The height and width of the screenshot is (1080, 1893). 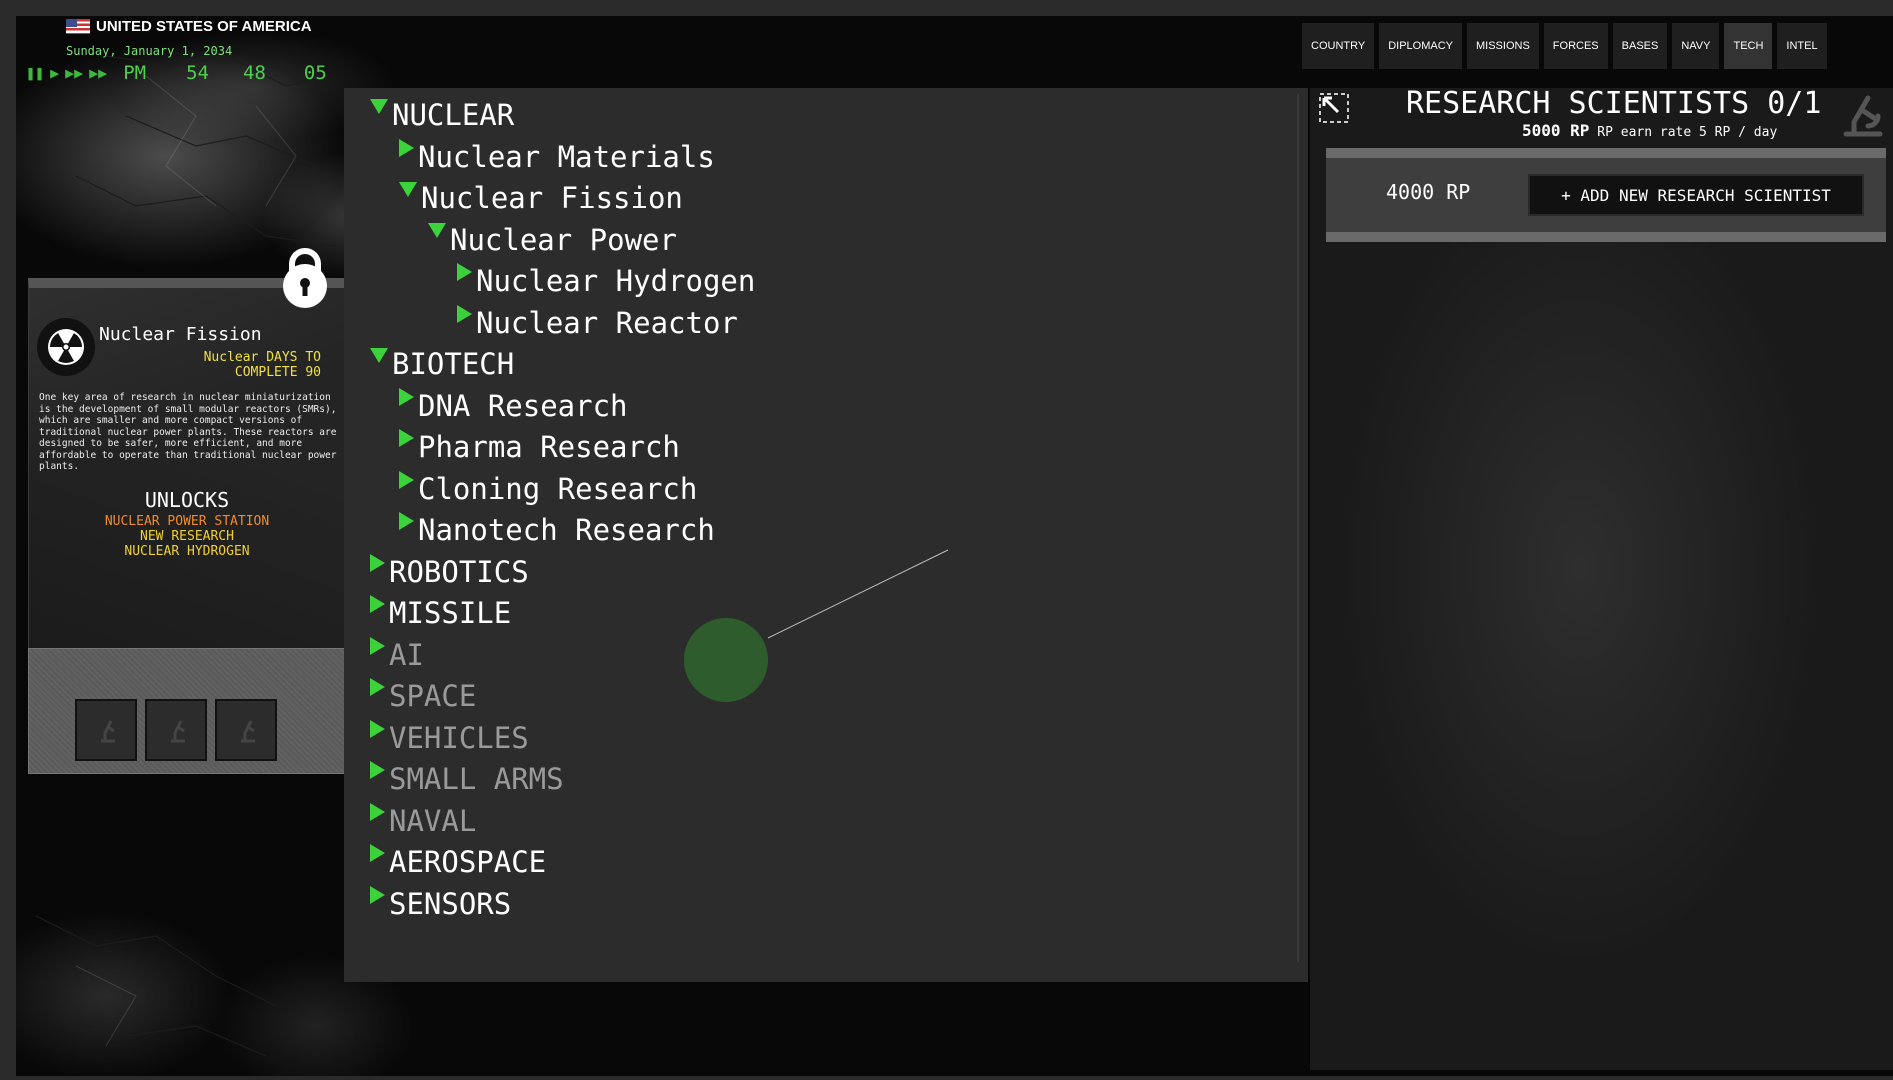 What do you see at coordinates (1428, 192) in the screenshot?
I see `research-cost: 4000 RP` at bounding box center [1428, 192].